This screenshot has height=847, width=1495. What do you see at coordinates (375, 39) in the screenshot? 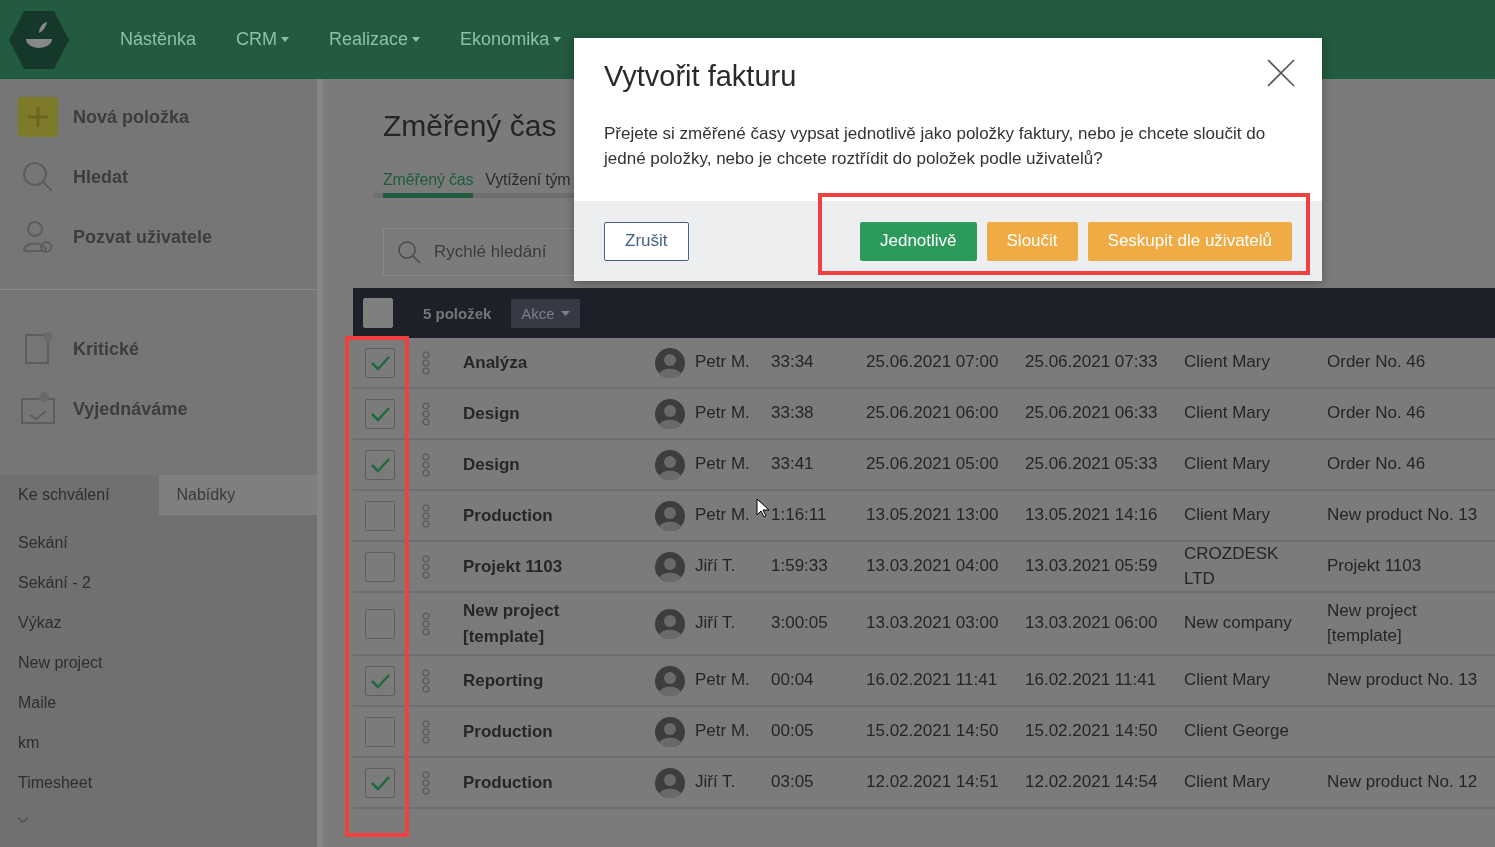
I see `nav-menu-item: Realizace` at bounding box center [375, 39].